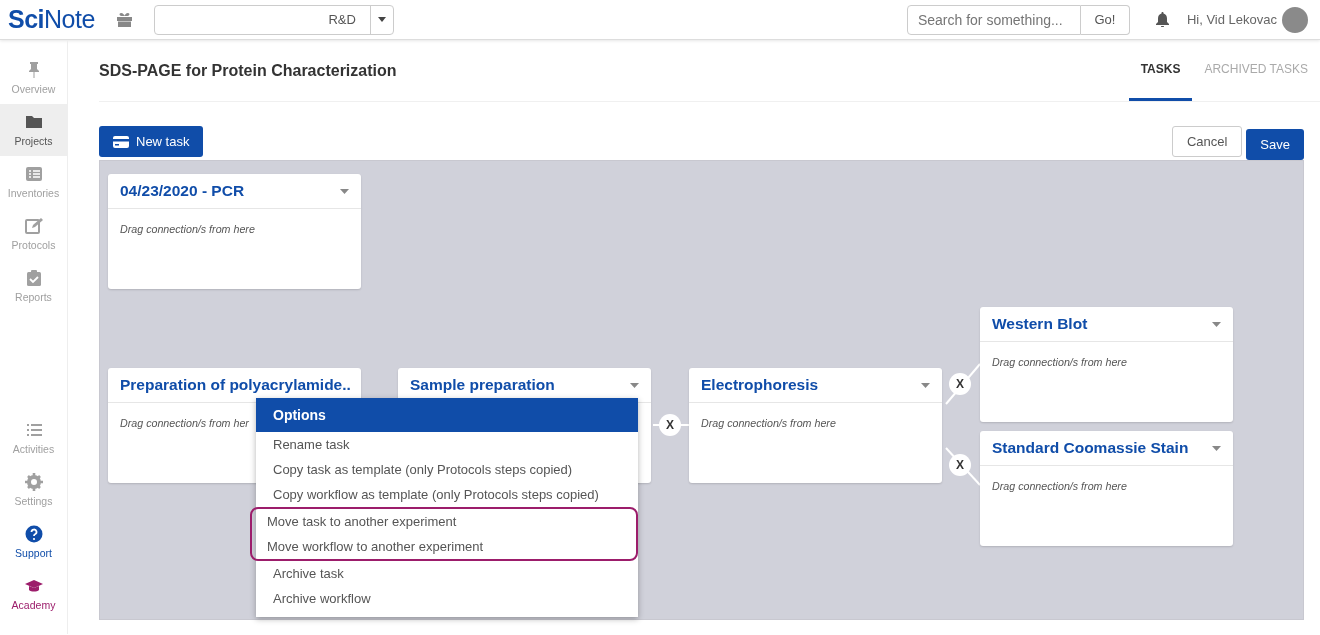  I want to click on task-card: Western Blot Drag connection/s from here, so click(1106, 364).